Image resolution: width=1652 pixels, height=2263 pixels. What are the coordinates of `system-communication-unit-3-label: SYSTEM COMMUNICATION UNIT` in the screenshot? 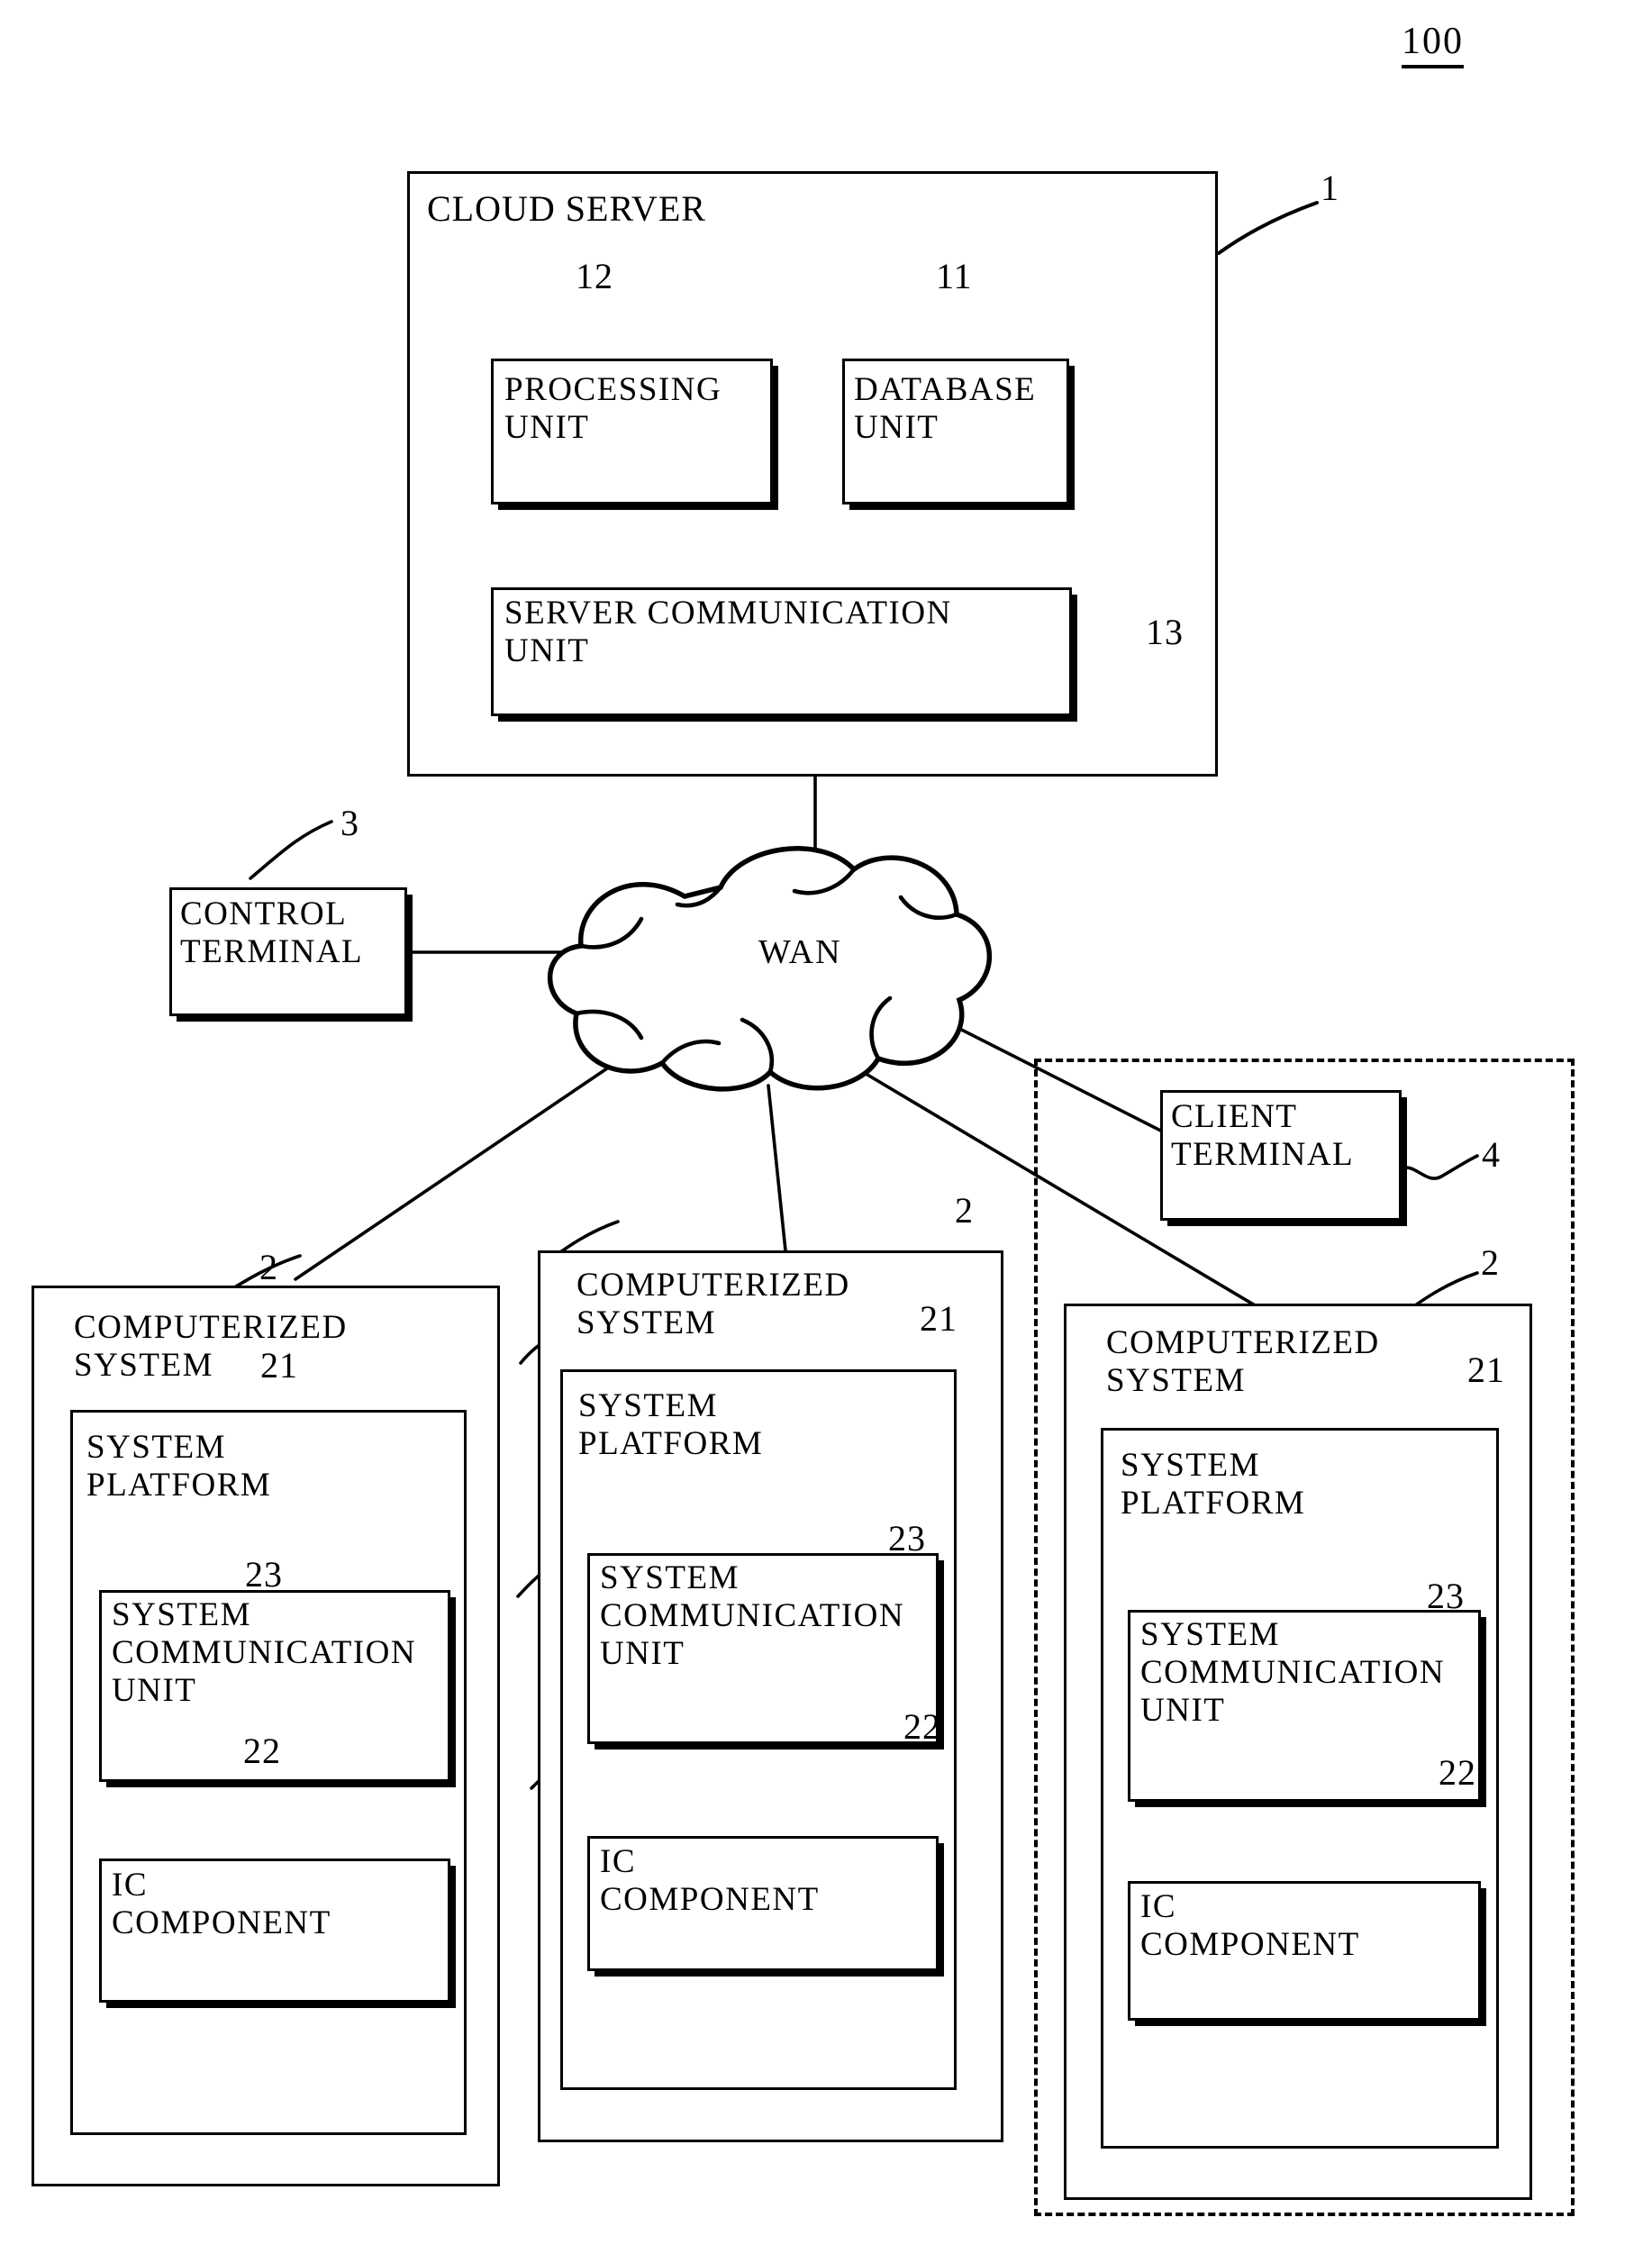 It's located at (1293, 1673).